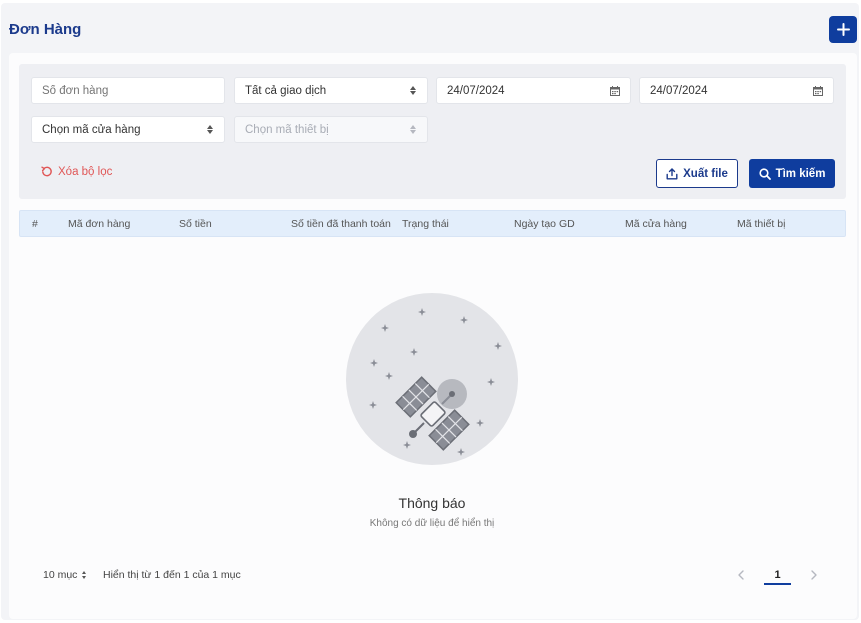  What do you see at coordinates (705, 173) in the screenshot?
I see `export-file-label: Xuất file` at bounding box center [705, 173].